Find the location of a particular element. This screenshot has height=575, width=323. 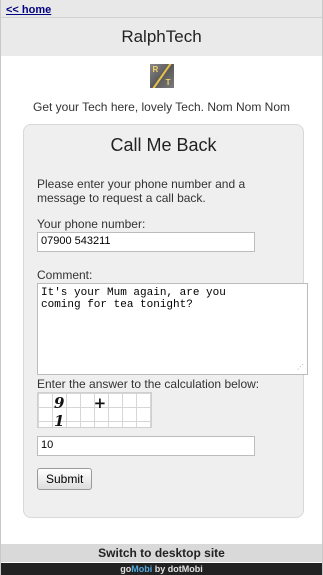

logo-icon: R T is located at coordinates (161, 76).